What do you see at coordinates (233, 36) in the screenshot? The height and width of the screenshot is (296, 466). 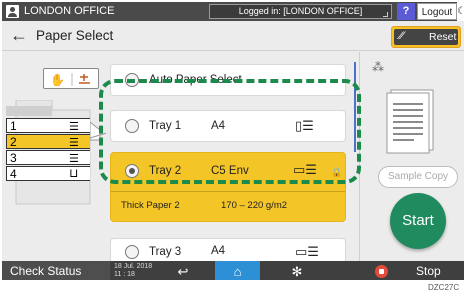 I see `title-row: ← Paper Select ⁄⁄ Reset` at bounding box center [233, 36].